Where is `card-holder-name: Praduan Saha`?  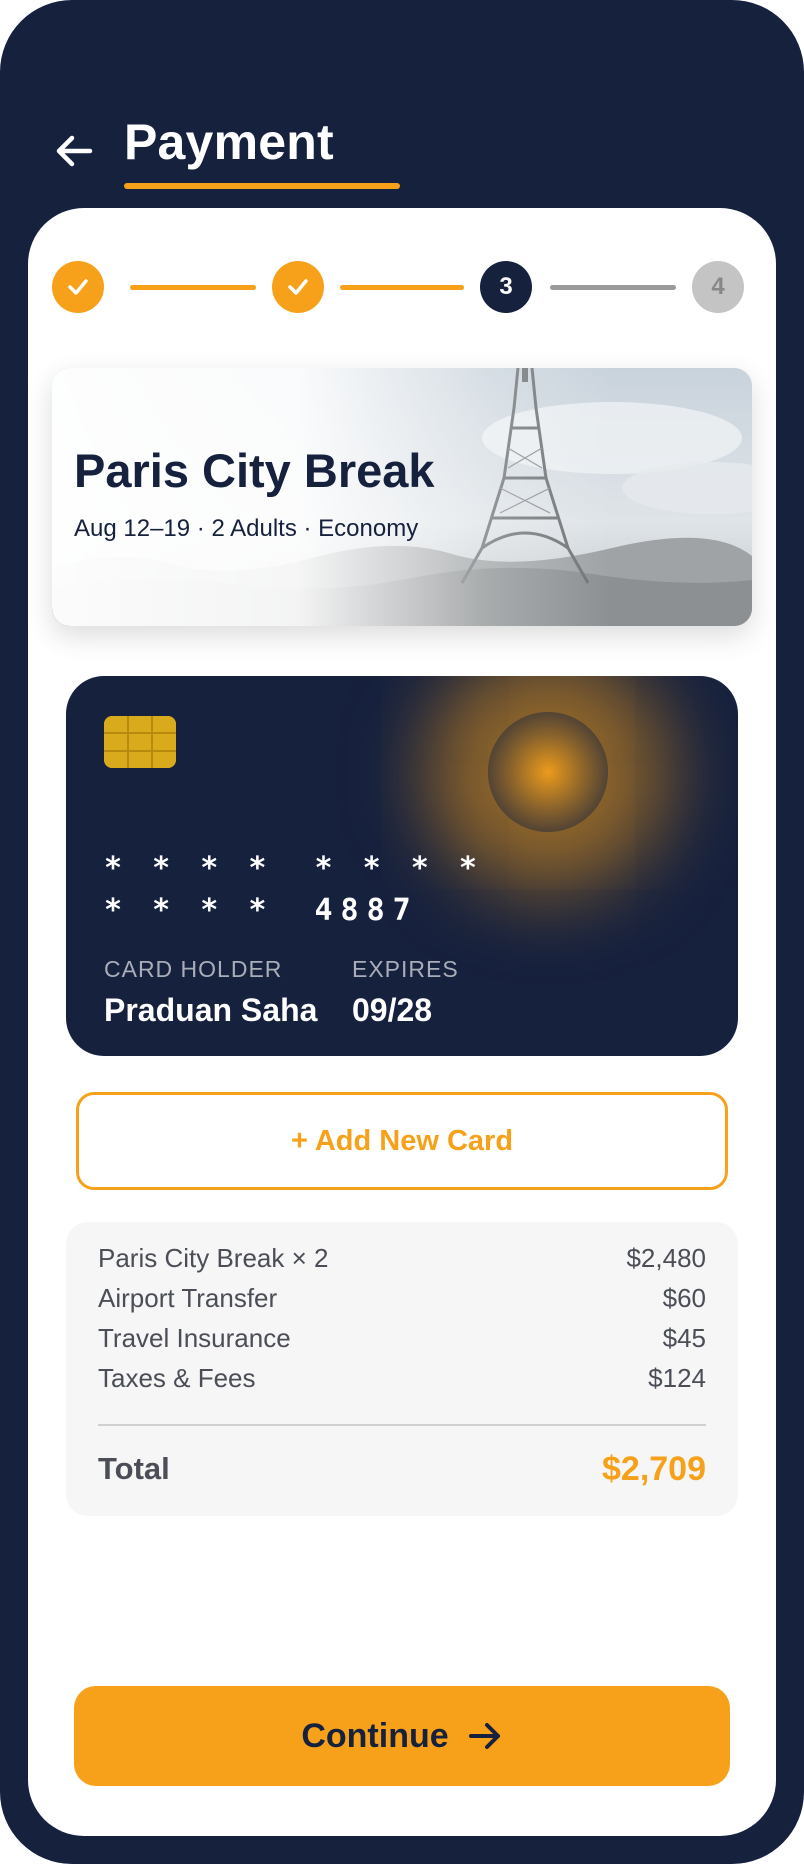 card-holder-name: Praduan Saha is located at coordinates (211, 1010).